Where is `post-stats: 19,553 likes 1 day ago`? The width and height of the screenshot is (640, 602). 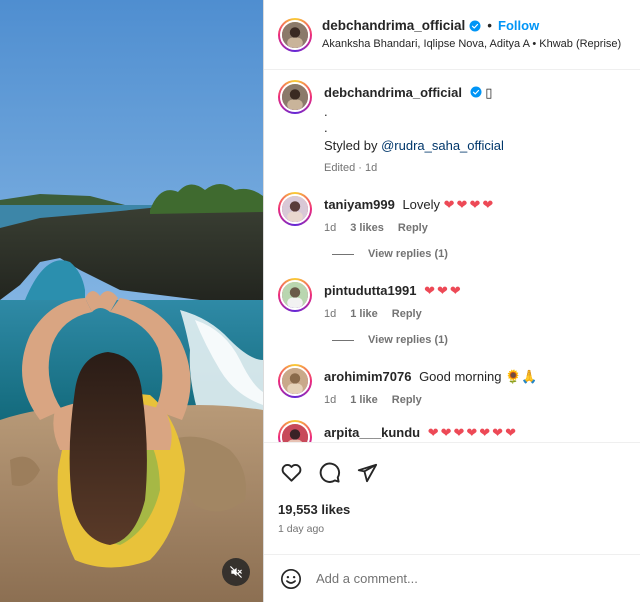
post-stats: 19,553 likes 1 day ago is located at coordinates (452, 528).